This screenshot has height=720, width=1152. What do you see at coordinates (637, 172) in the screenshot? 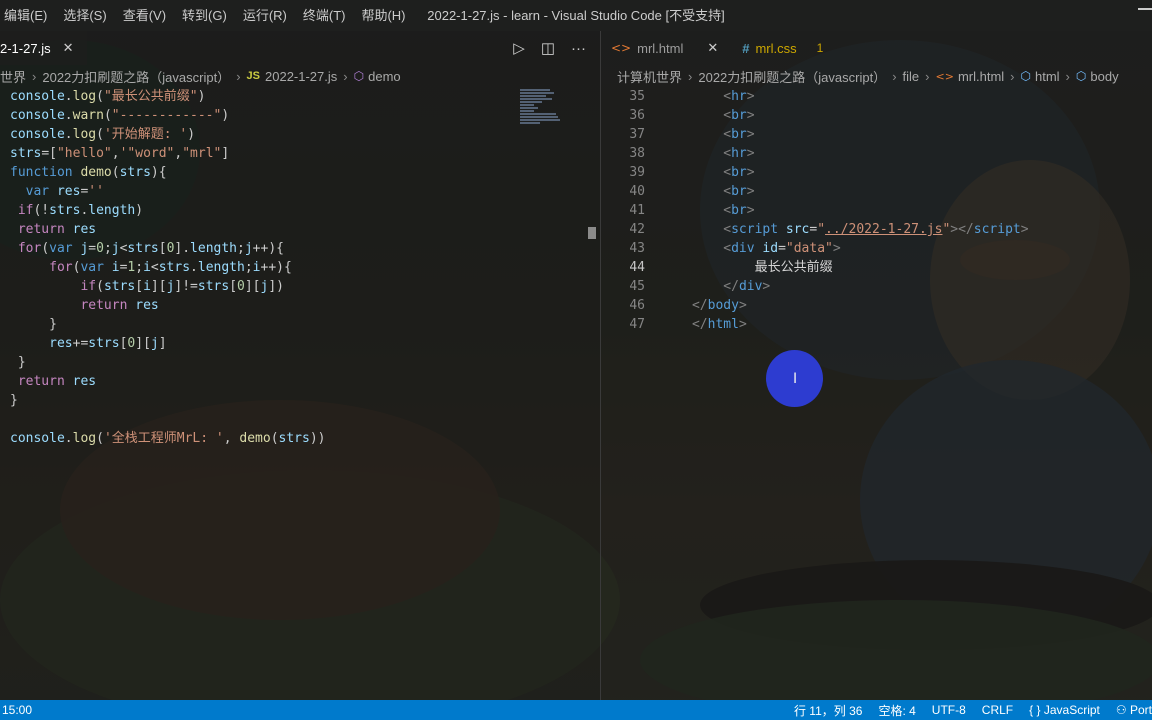
I see `line-number: 39` at bounding box center [637, 172].